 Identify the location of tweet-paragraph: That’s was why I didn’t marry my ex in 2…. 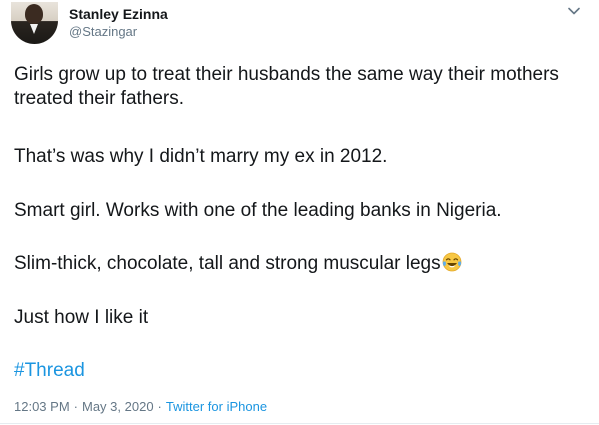
(201, 156).